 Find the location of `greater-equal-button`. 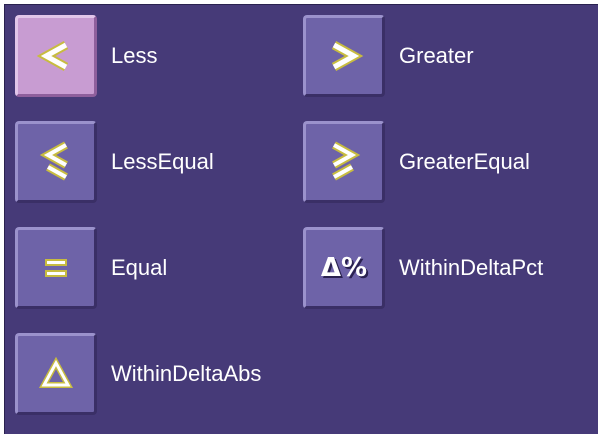

greater-equal-button is located at coordinates (344, 162).